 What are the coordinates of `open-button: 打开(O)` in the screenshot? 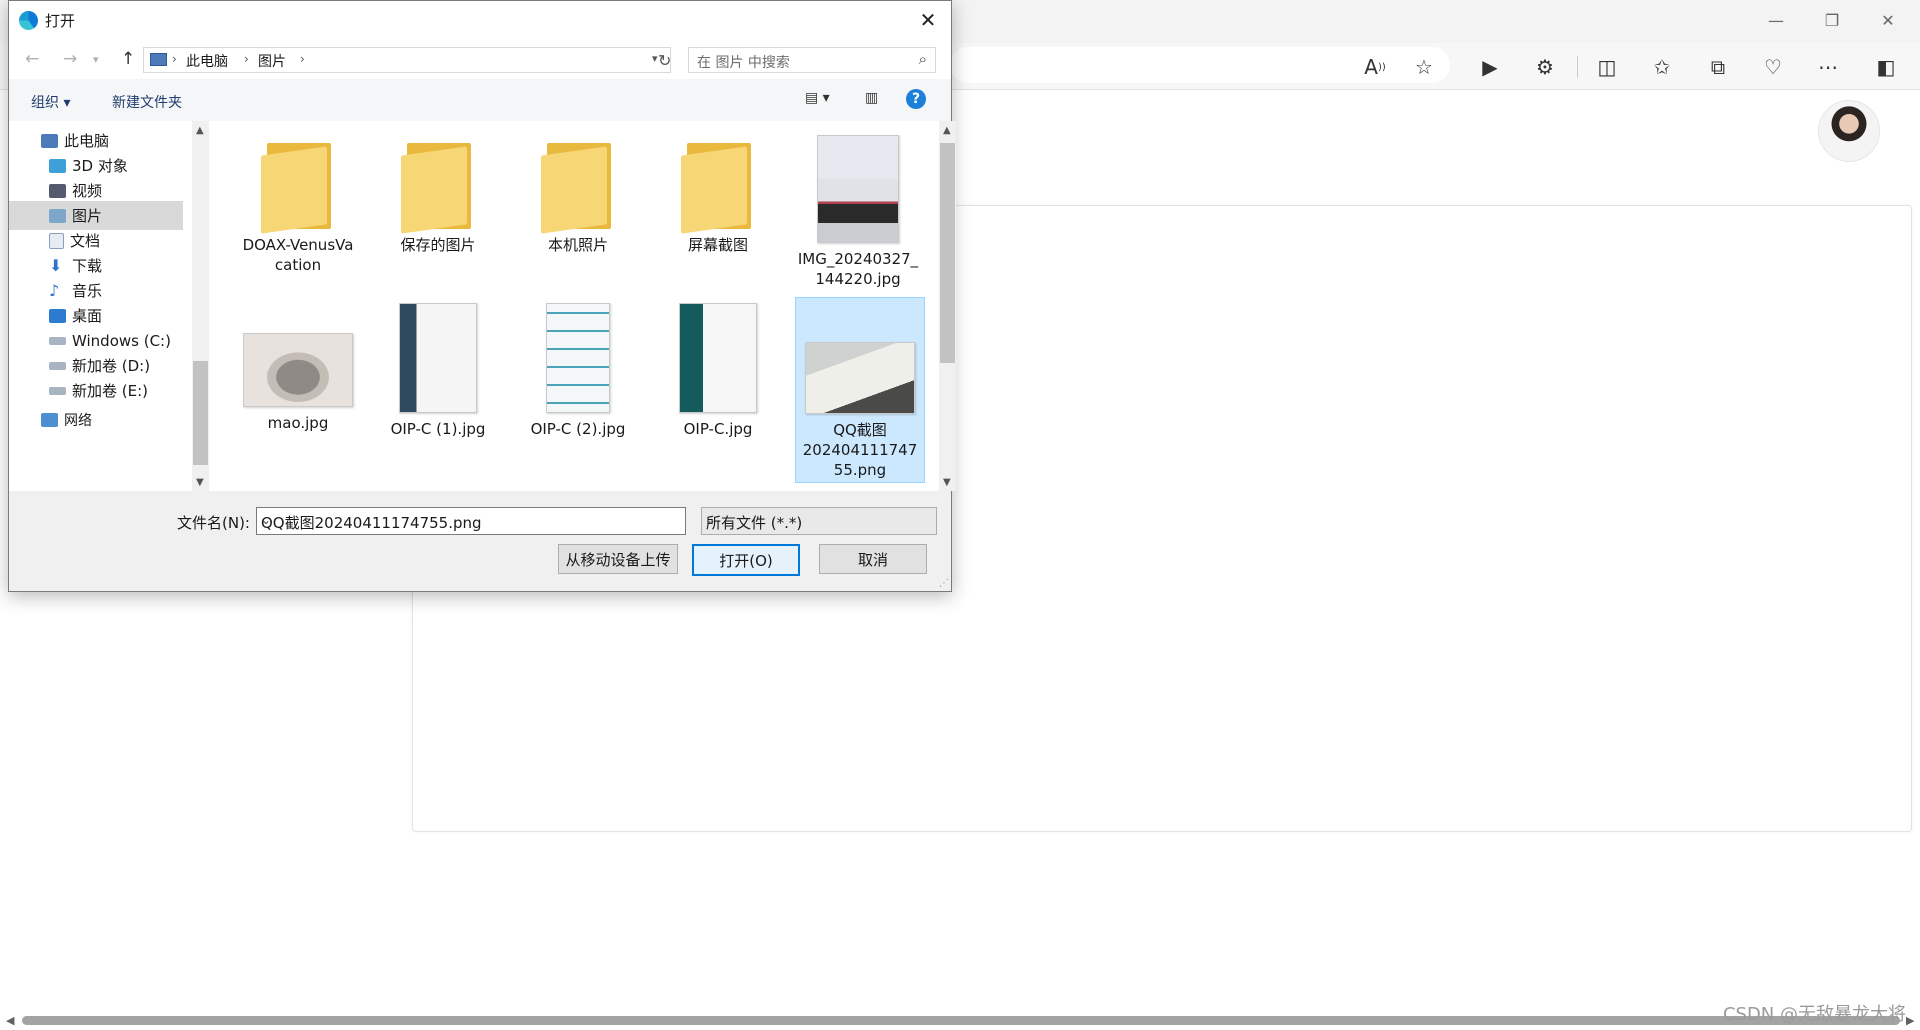 It's located at (746, 560).